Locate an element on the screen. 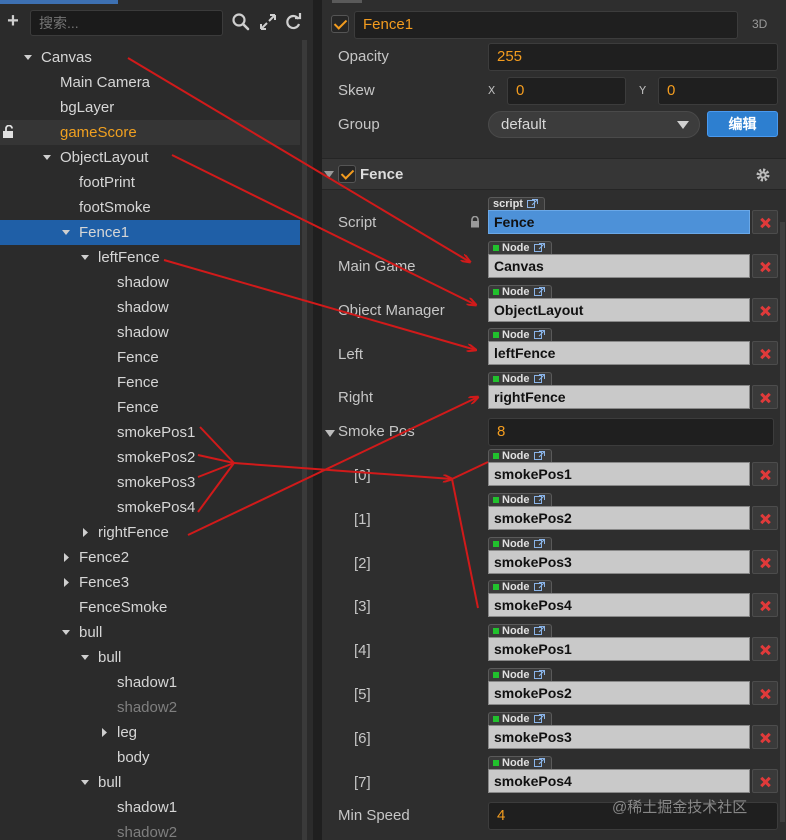 This screenshot has width=786, height=840. object-manager-ref-value: ObjectLayout is located at coordinates (619, 310).